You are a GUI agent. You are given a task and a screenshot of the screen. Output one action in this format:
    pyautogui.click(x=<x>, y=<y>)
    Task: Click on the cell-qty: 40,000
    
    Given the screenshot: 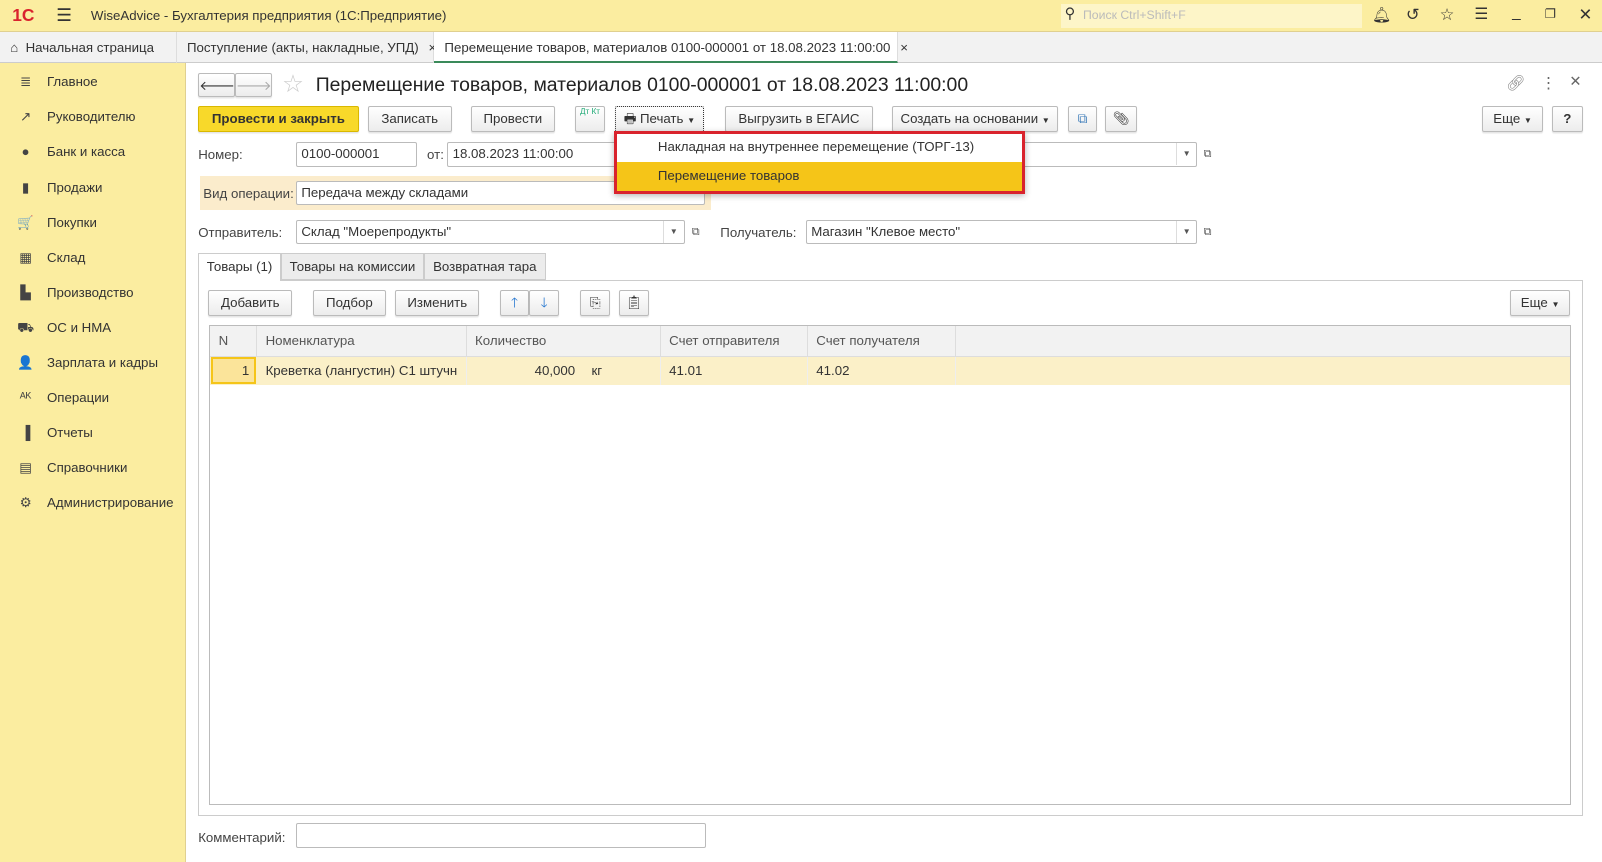 What is the action you would take?
    pyautogui.click(x=524, y=371)
    